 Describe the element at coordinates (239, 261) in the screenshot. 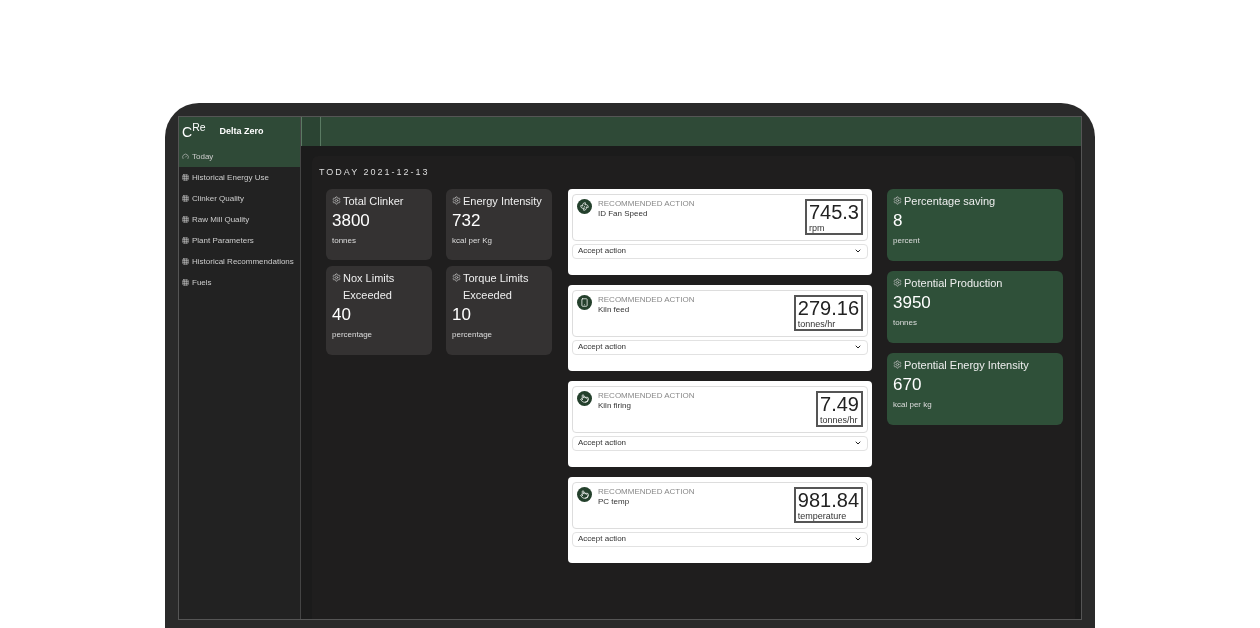

I see `sidebar-item: Historical Recommendations` at that location.